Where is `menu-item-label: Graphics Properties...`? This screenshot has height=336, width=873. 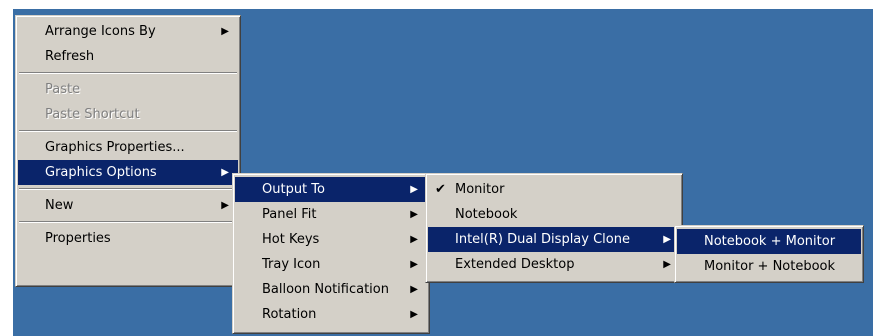
menu-item-label: Graphics Properties... is located at coordinates (115, 147).